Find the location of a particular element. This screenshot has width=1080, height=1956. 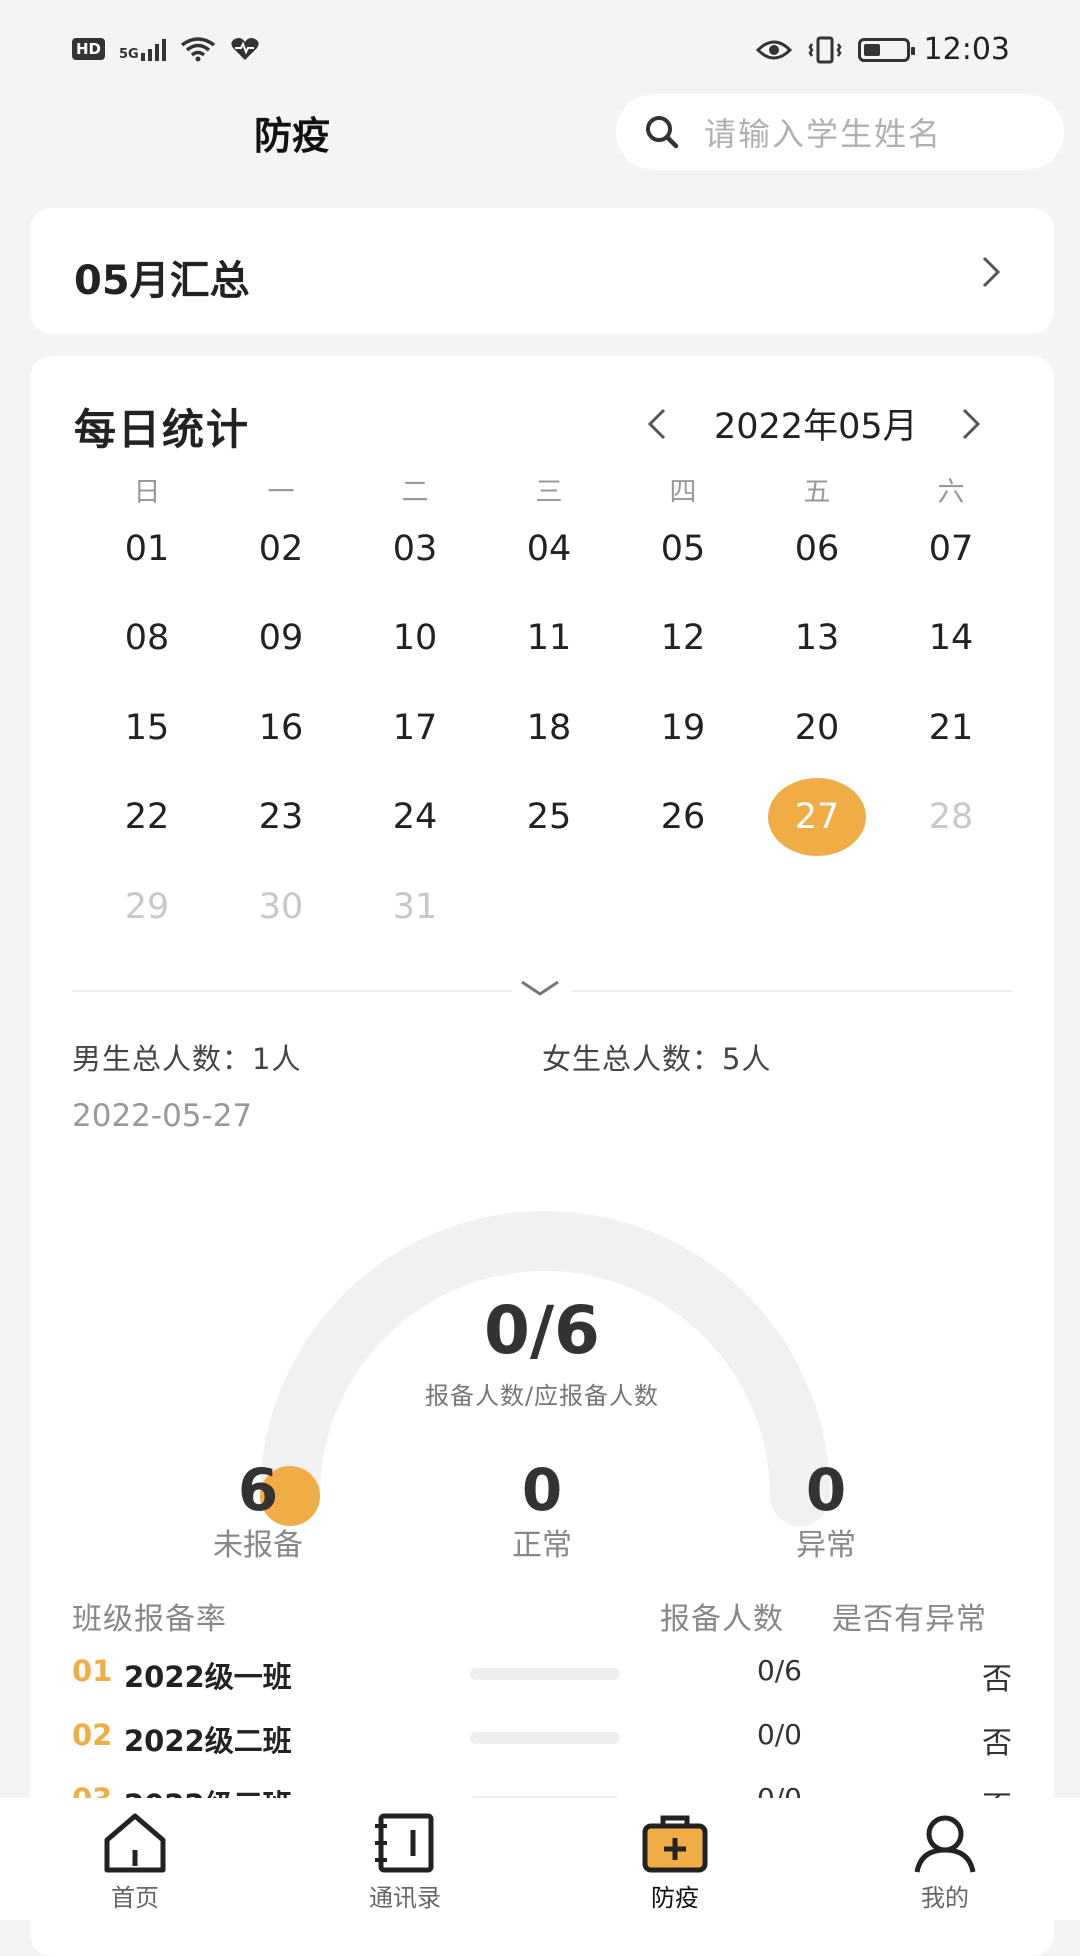

calendar-day: 06 is located at coordinates (817, 549).